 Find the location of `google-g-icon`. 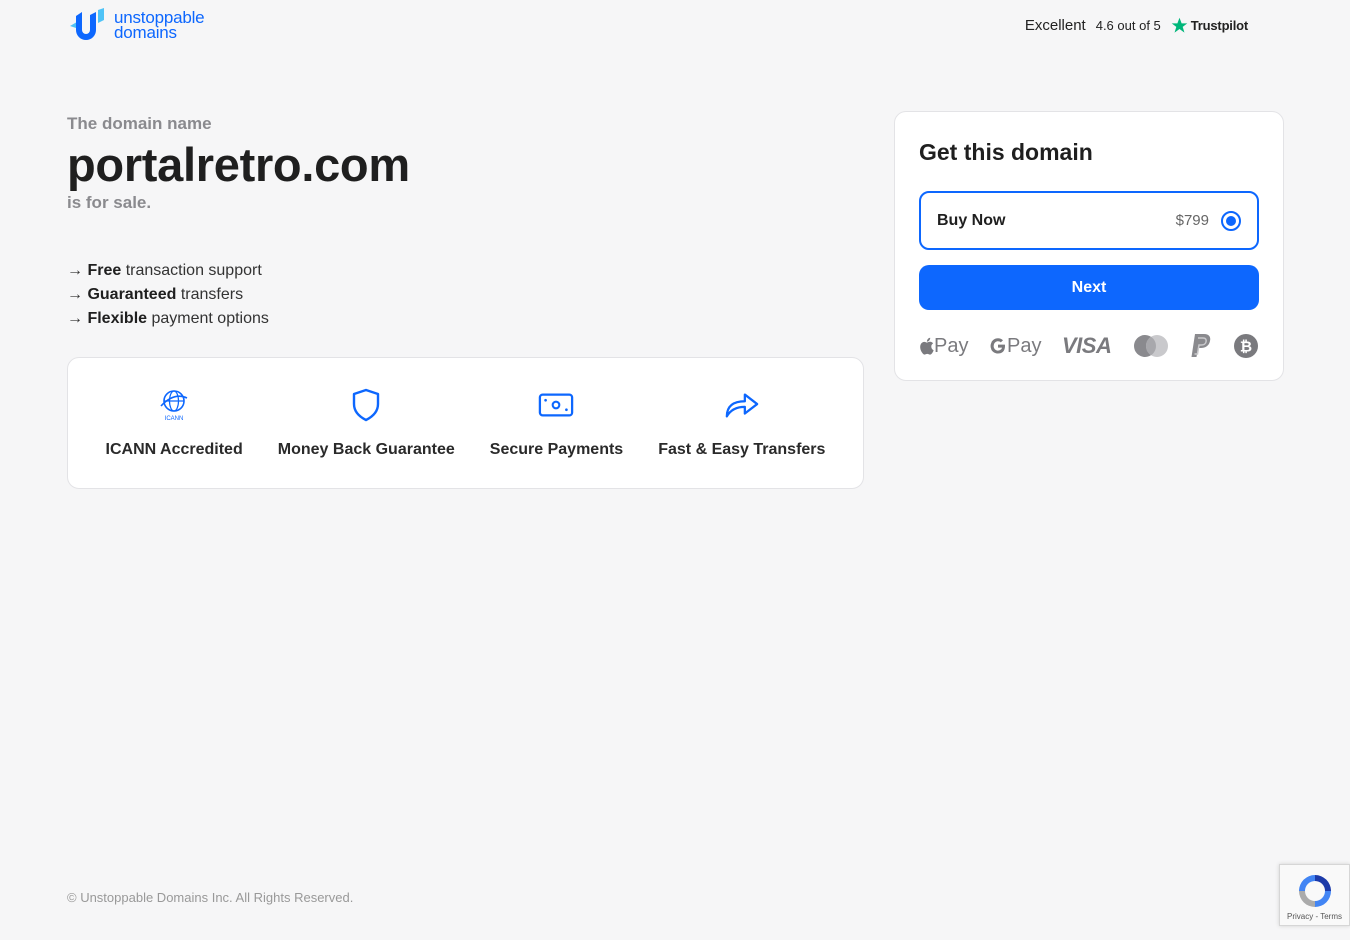

google-g-icon is located at coordinates (997, 346).